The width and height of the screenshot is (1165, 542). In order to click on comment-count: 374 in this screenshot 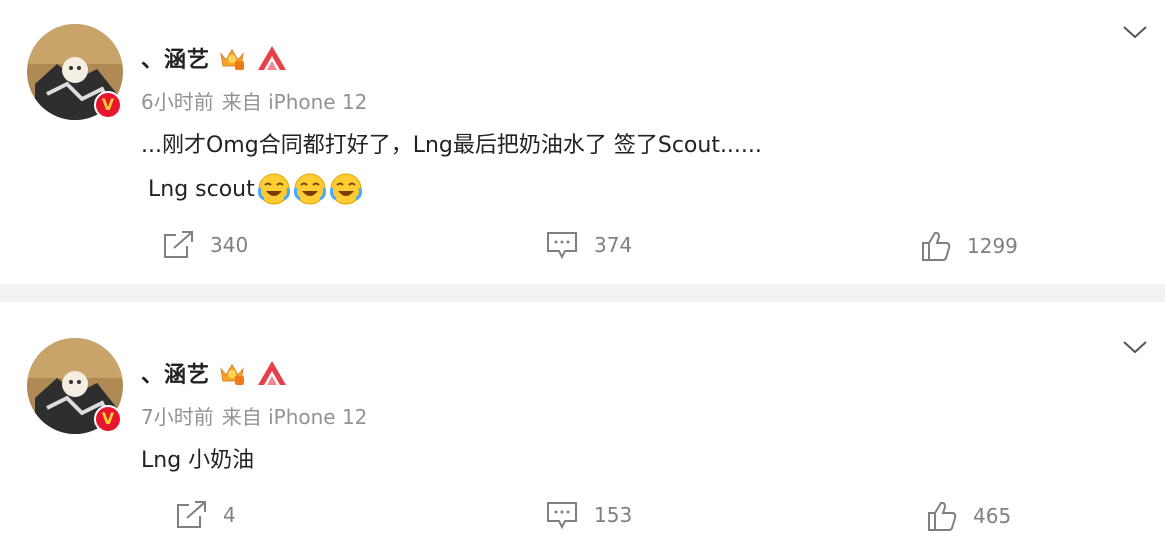, I will do `click(613, 245)`.